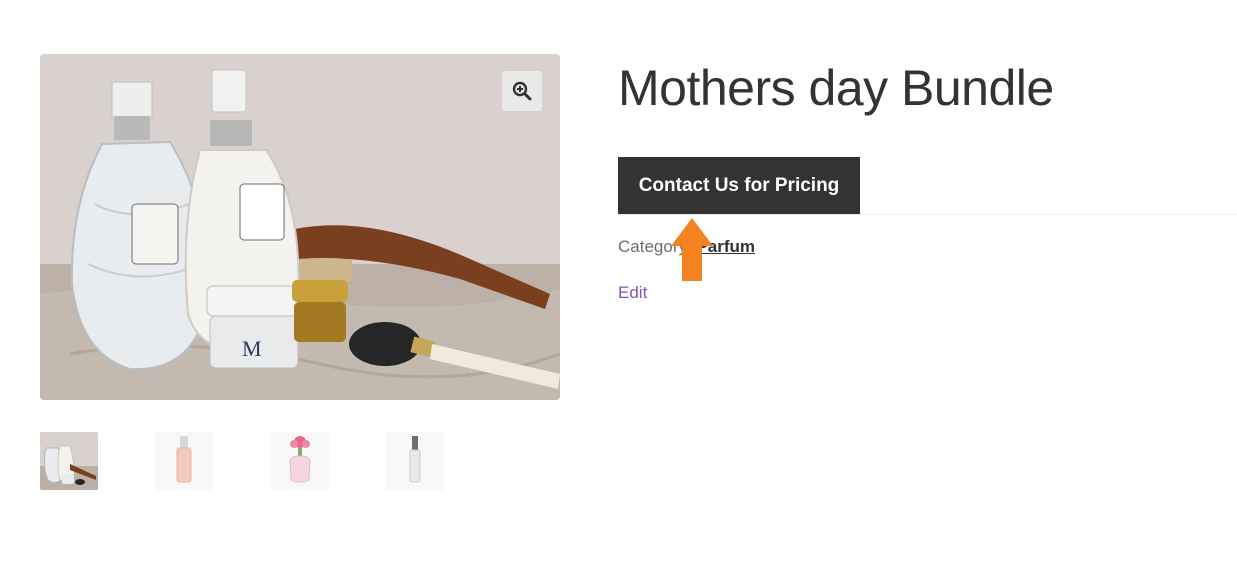 The height and width of the screenshot is (578, 1237). I want to click on flower-perfume-thumbnail-image, so click(300, 461).